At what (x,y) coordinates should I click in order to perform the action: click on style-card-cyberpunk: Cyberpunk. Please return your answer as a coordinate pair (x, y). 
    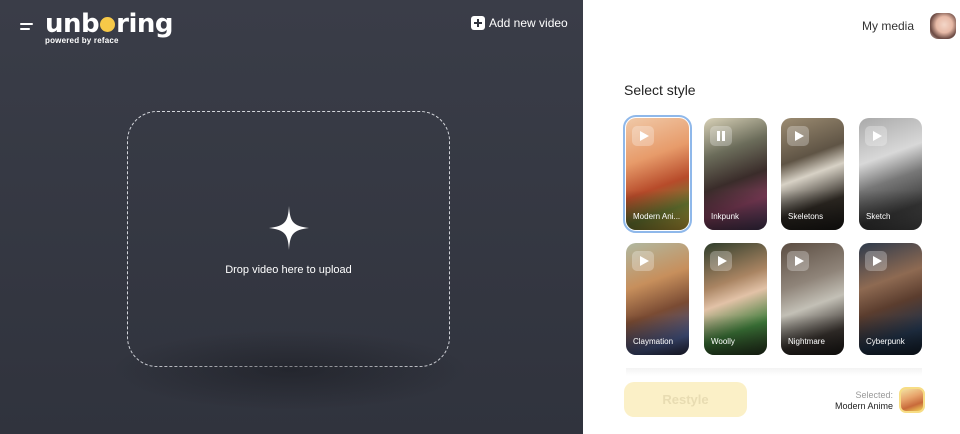
    Looking at the image, I should click on (890, 299).